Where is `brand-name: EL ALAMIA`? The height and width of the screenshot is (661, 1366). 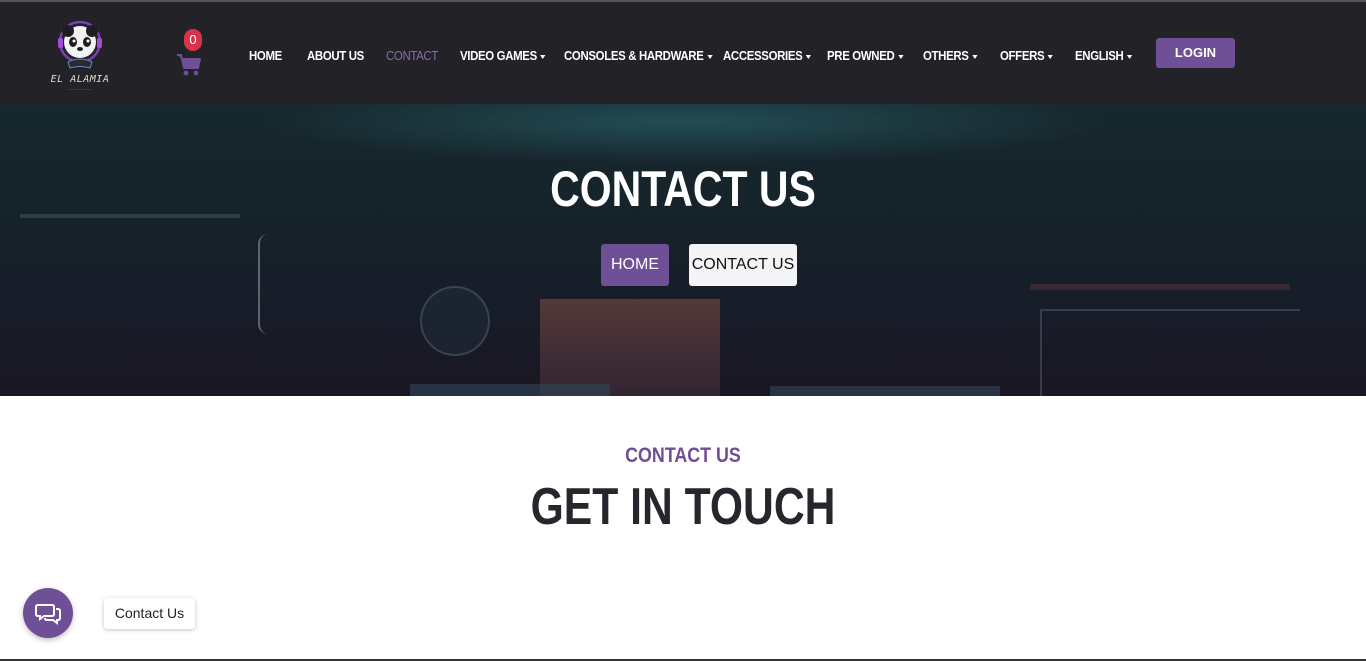 brand-name: EL ALAMIA is located at coordinates (80, 79).